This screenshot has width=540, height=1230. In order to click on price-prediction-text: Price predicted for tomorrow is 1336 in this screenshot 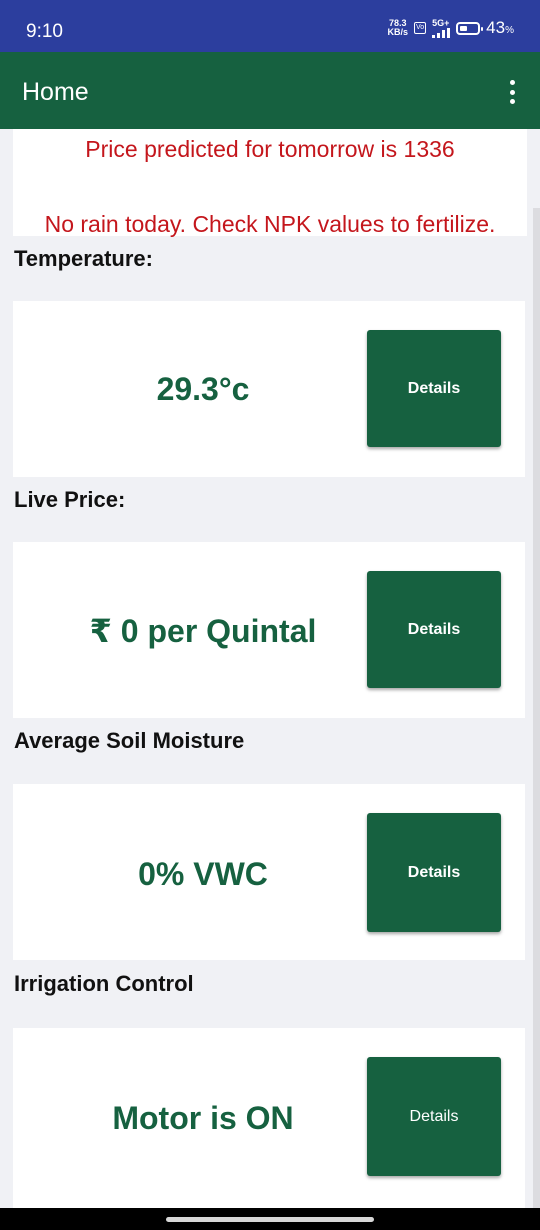, I will do `click(270, 149)`.